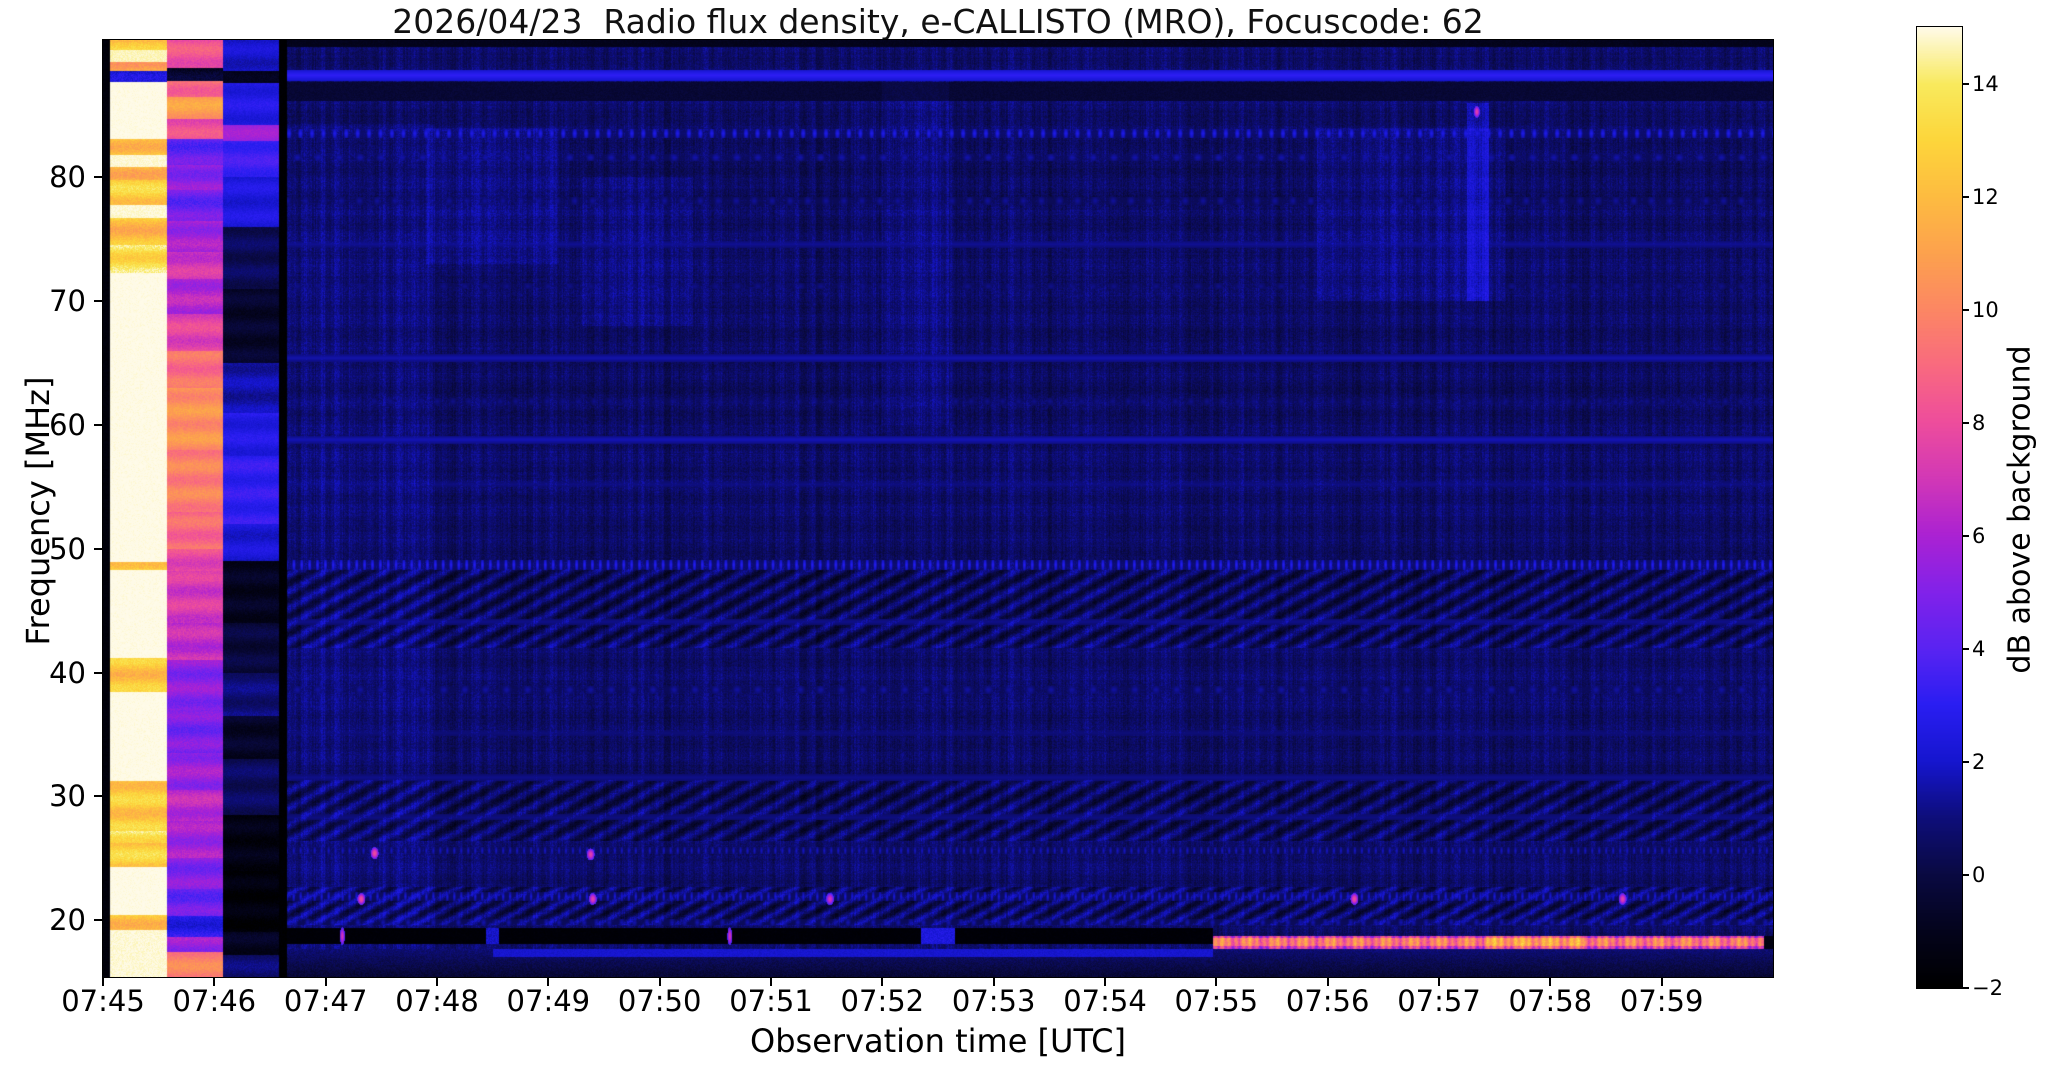  I want to click on y-tick-label: 80, so click(67, 177).